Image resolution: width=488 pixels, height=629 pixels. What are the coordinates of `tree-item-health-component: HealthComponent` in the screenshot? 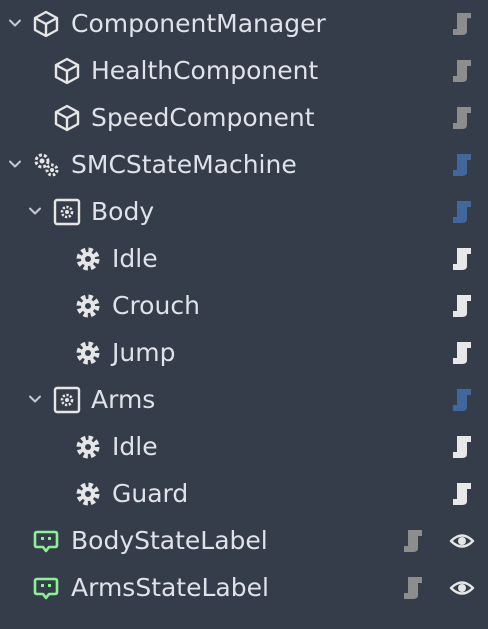 It's located at (244, 70).